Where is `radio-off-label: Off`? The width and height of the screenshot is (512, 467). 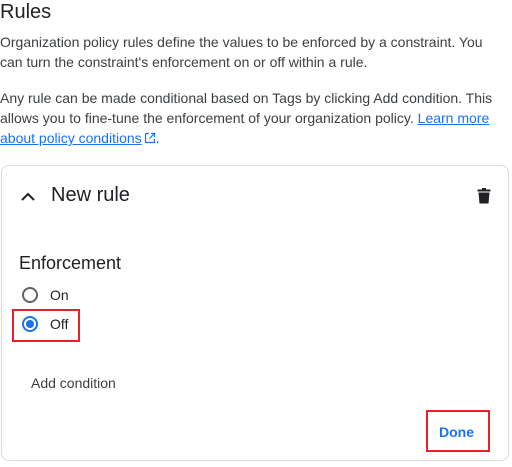 radio-off-label: Off is located at coordinates (59, 324).